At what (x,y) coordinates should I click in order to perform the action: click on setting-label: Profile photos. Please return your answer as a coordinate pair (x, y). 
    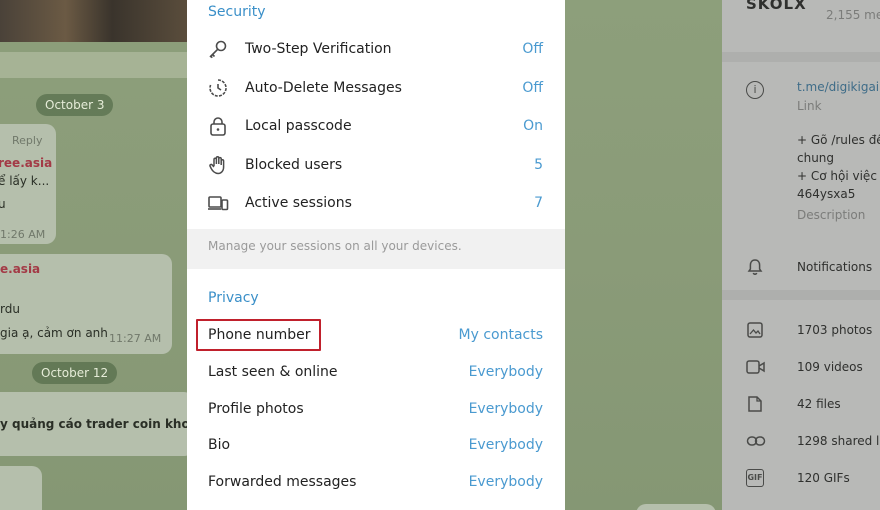
    Looking at the image, I should click on (256, 409).